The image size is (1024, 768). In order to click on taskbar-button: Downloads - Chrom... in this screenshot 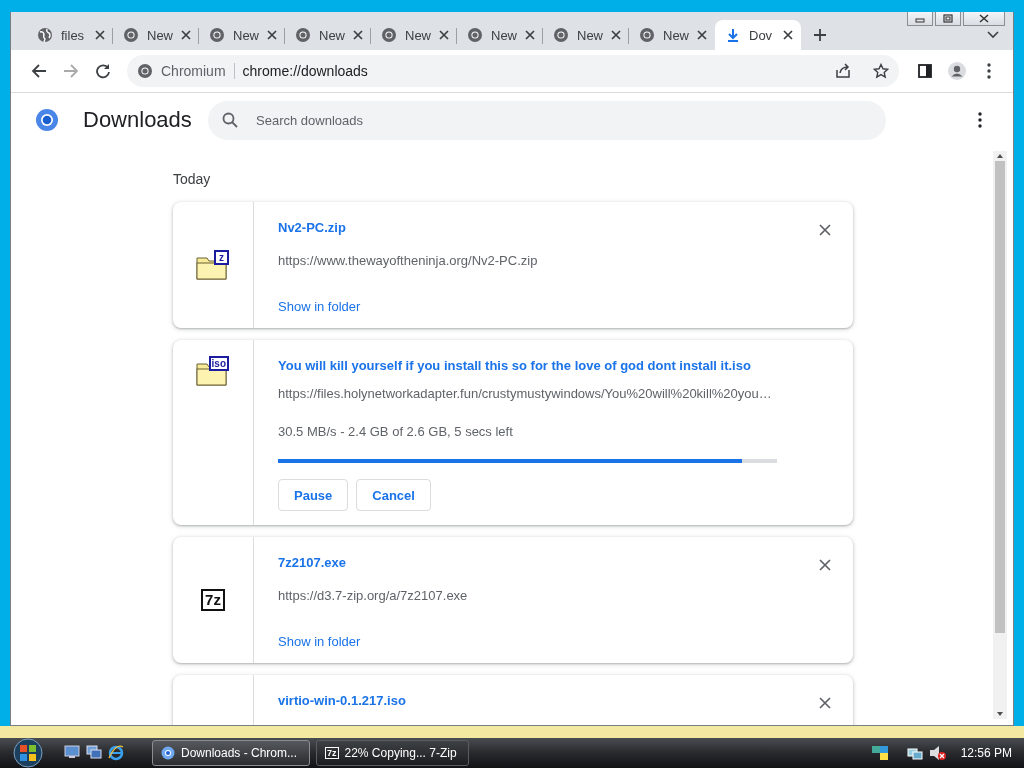, I will do `click(231, 753)`.